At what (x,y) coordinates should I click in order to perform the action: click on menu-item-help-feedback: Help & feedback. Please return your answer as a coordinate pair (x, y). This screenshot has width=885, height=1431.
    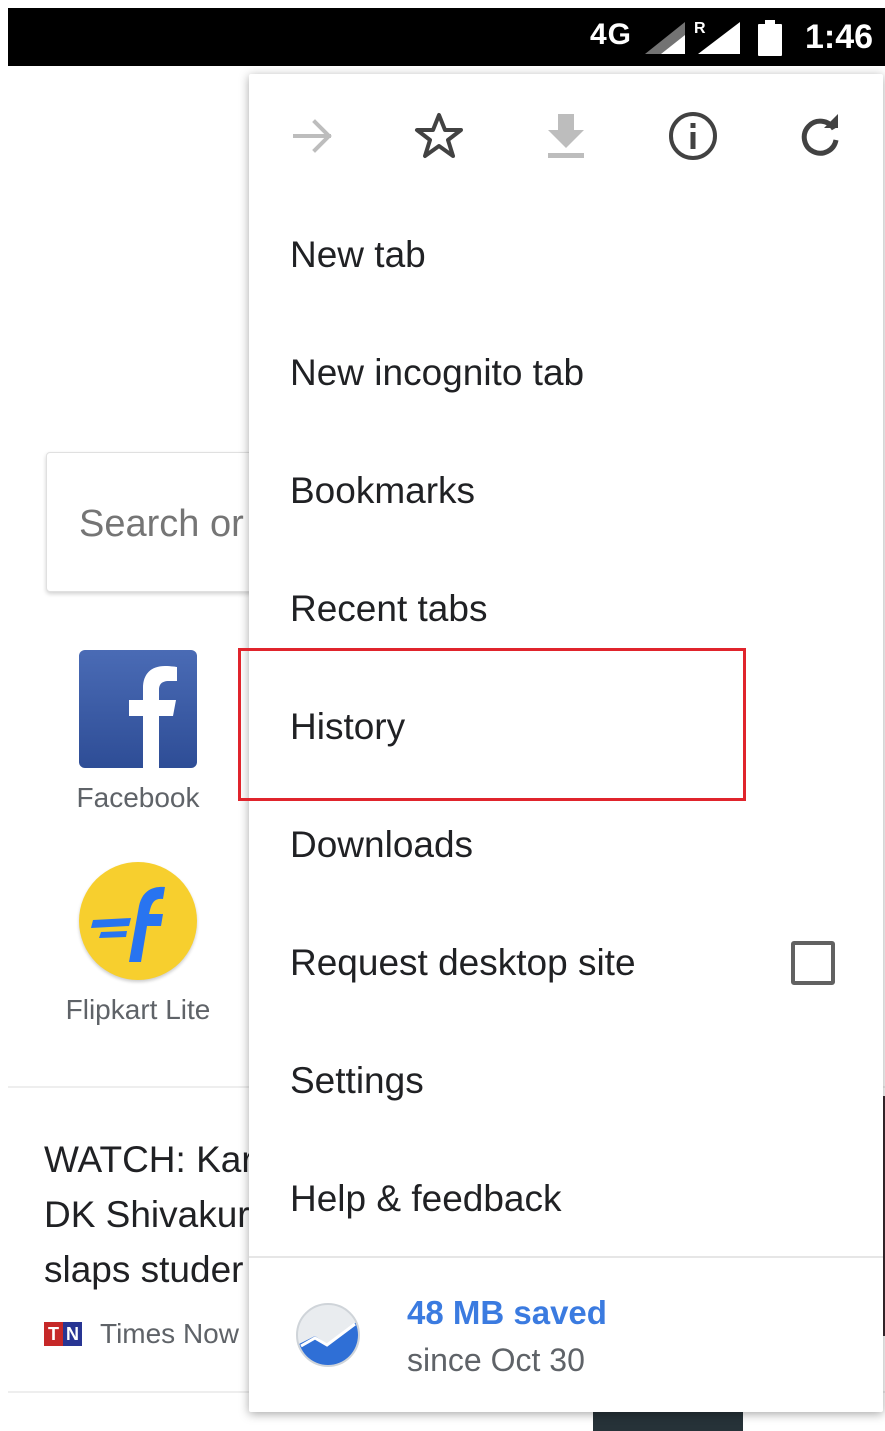
    Looking at the image, I should click on (566, 1199).